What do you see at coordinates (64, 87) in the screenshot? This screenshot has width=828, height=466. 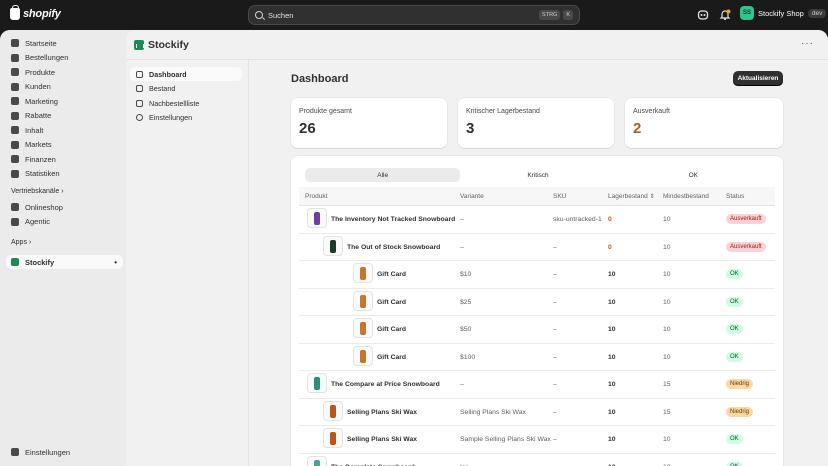 I see `sidebar-item-kunden: Kunden` at bounding box center [64, 87].